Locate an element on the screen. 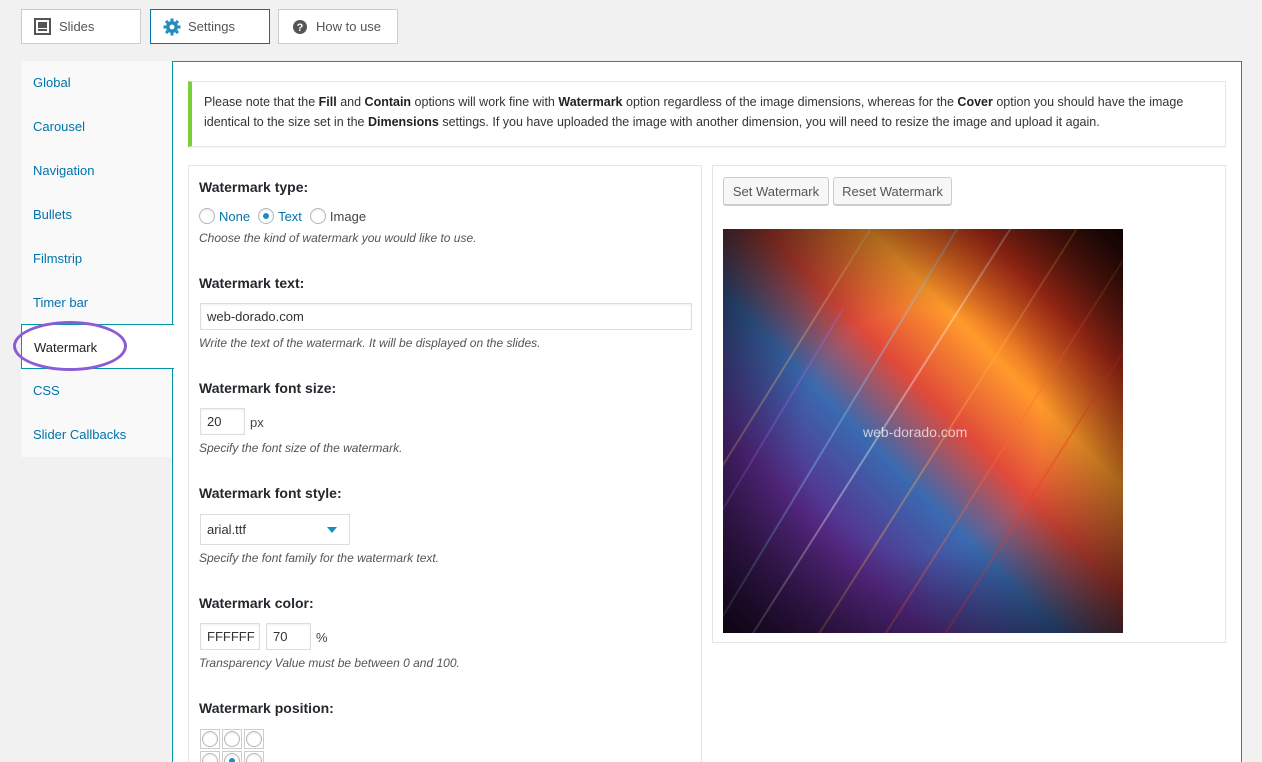  gear-icon is located at coordinates (172, 27).